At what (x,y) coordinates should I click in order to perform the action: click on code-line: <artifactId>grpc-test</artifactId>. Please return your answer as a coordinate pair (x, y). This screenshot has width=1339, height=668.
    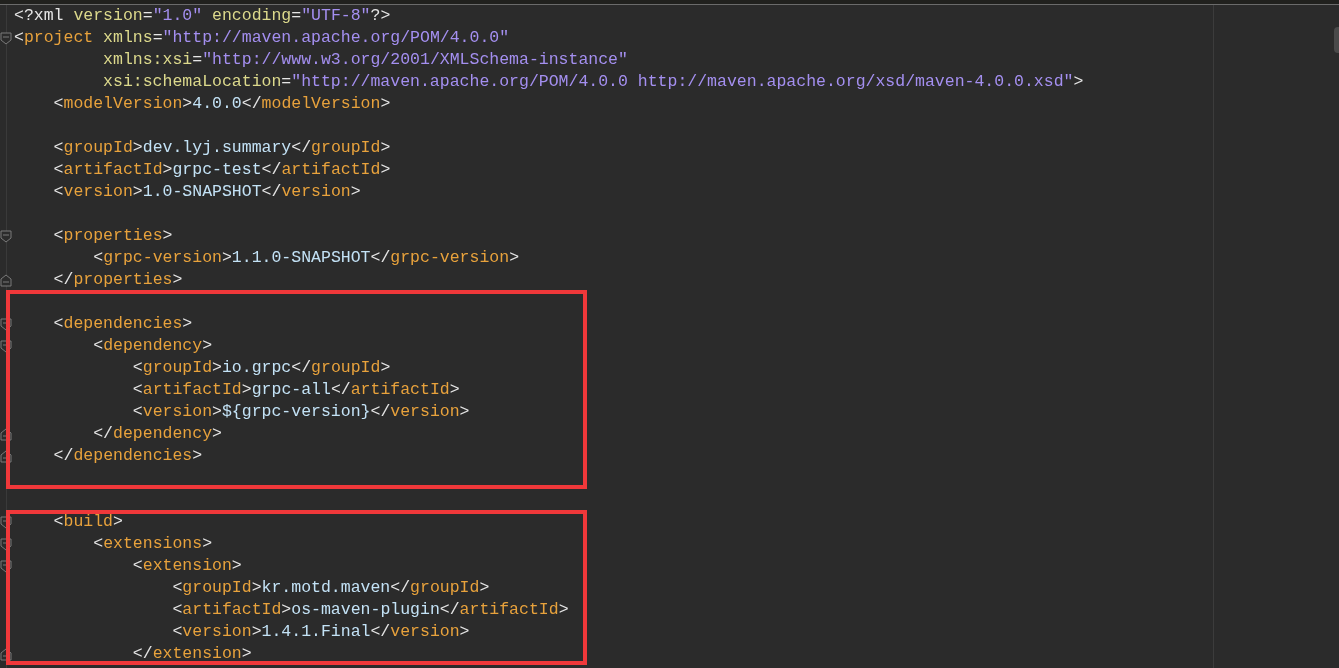
    Looking at the image, I should click on (221, 170).